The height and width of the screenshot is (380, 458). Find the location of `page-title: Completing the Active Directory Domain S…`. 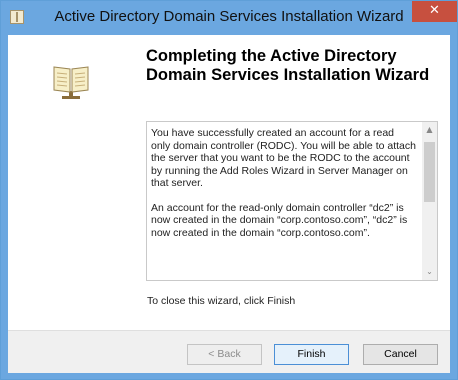

page-title: Completing the Active Directory Domain S… is located at coordinates (288, 65).